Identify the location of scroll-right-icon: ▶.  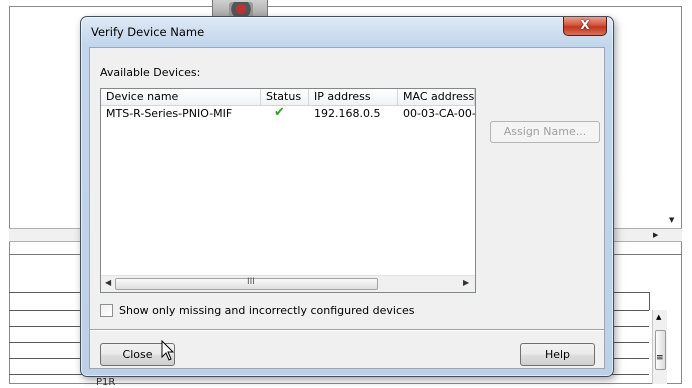
(466, 282).